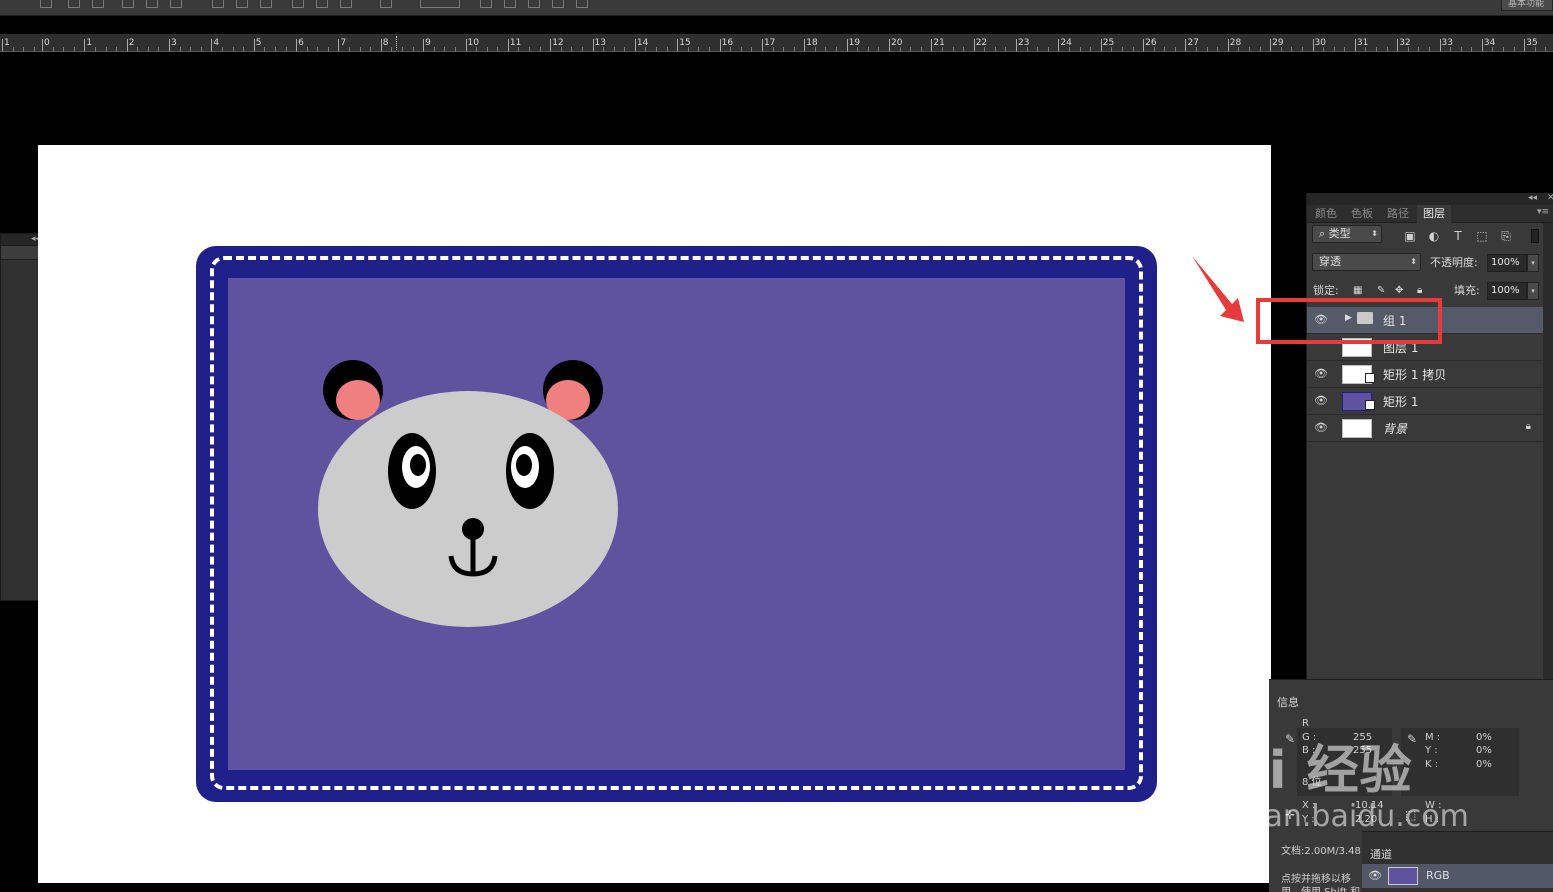 The height and width of the screenshot is (892, 1553). I want to click on ruler-tick-label: 3, so click(174, 43).